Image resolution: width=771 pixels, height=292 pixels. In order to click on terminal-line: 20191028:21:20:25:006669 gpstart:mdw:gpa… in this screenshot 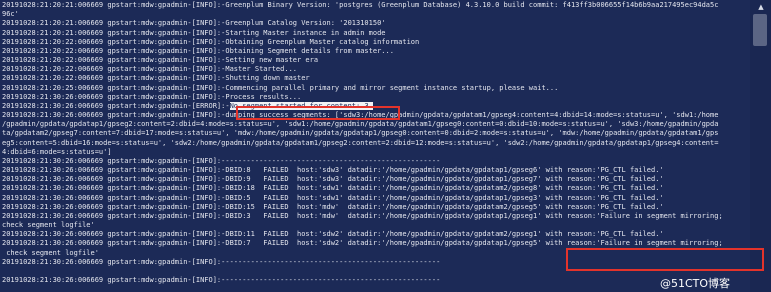, I will do `click(280, 87)`.